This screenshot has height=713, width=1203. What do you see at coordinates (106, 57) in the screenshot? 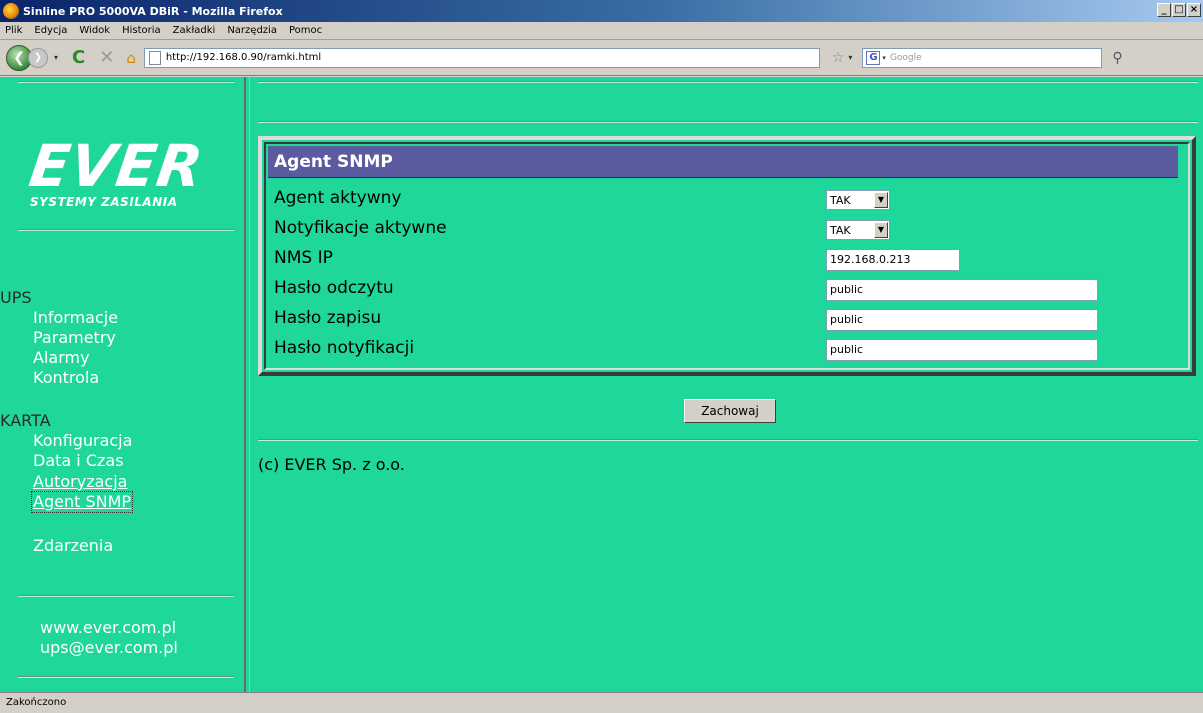
I see `stop-button: ✕` at bounding box center [106, 57].